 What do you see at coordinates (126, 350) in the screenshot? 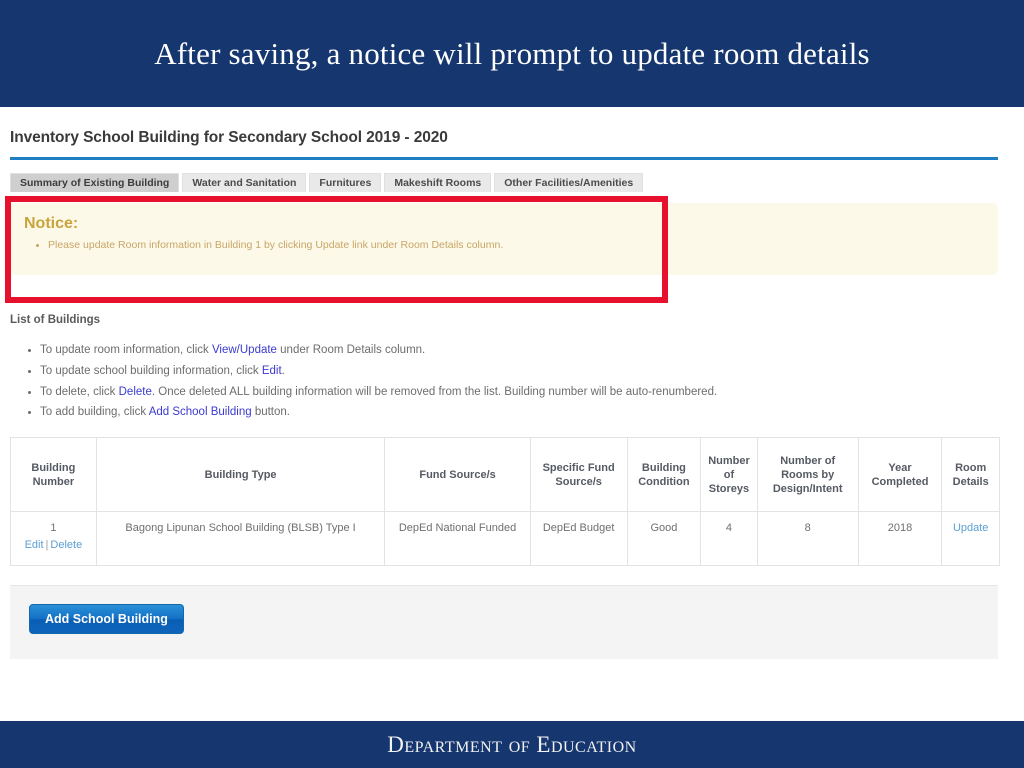
I see `instruction-text-before: To update room information, click` at bounding box center [126, 350].